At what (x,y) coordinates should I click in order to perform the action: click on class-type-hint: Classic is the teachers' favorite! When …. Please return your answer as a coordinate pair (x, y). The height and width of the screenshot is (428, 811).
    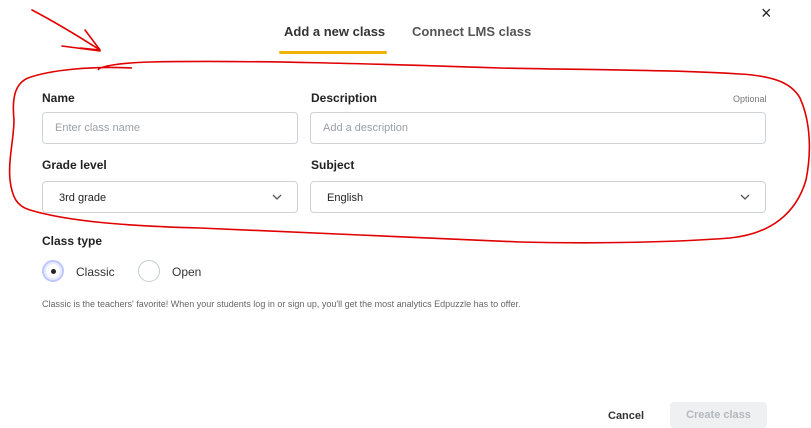
    Looking at the image, I should click on (281, 304).